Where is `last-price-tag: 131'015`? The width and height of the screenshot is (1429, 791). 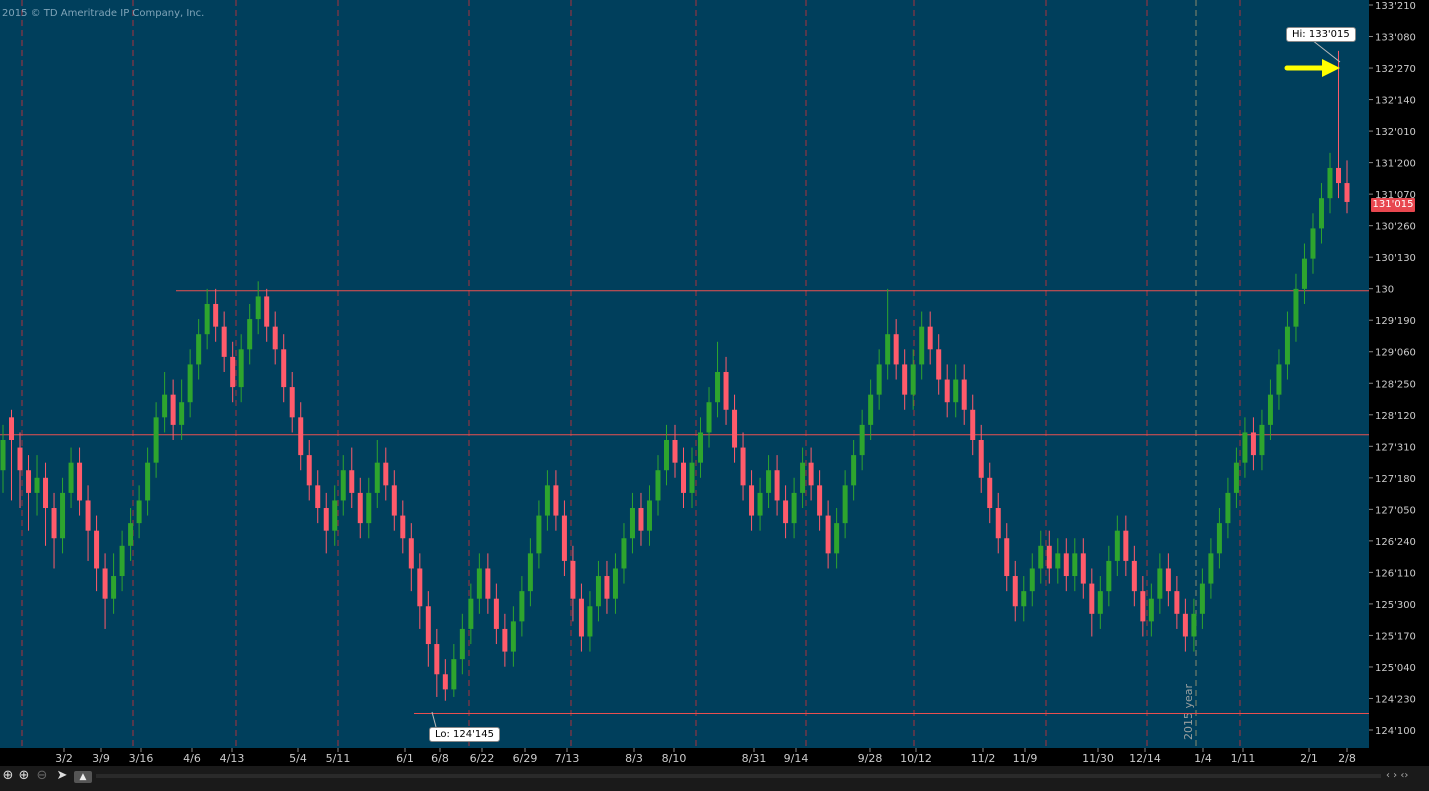
last-price-tag: 131'015 is located at coordinates (1393, 205).